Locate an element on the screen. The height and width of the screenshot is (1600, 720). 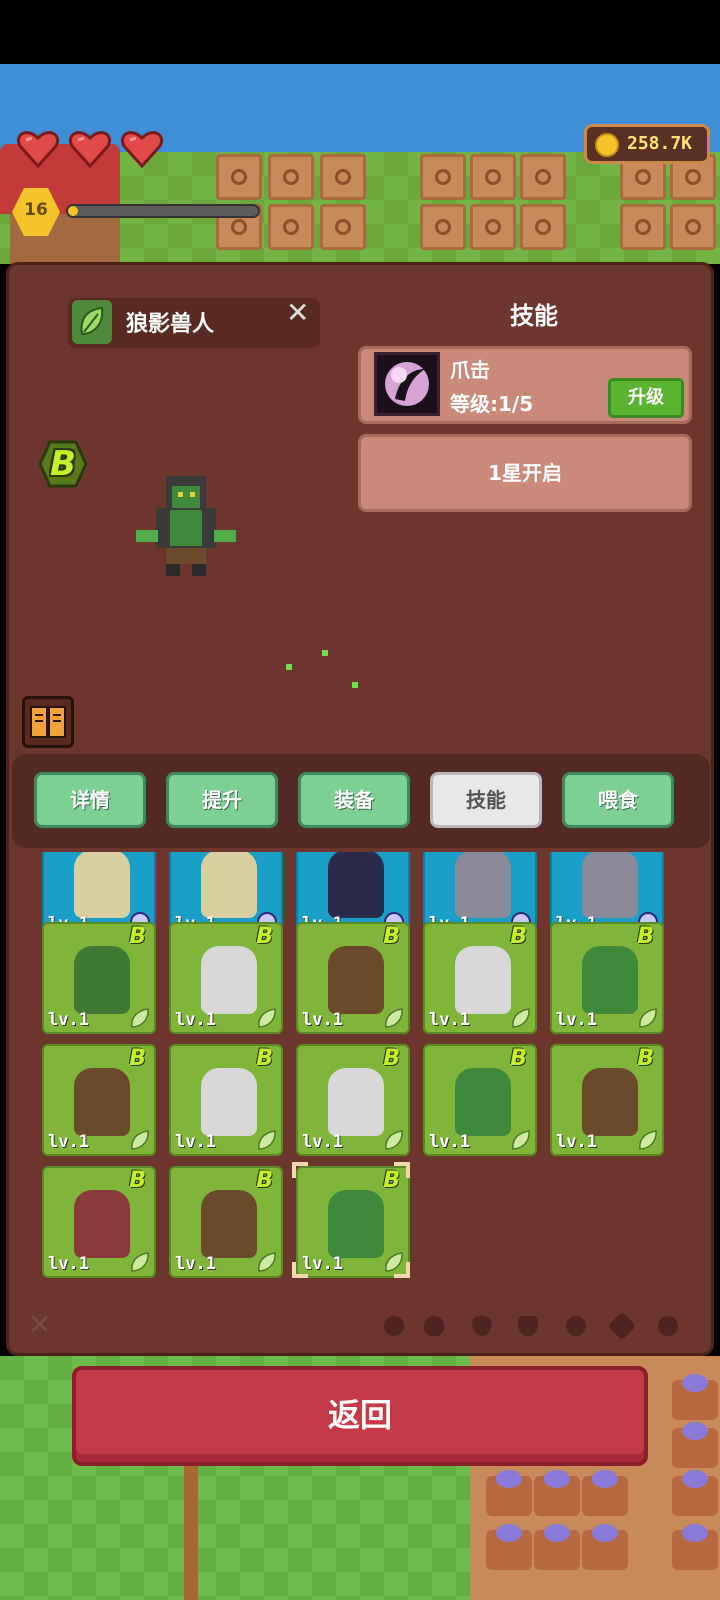
skills-title: 技能 is located at coordinates (534, 316).